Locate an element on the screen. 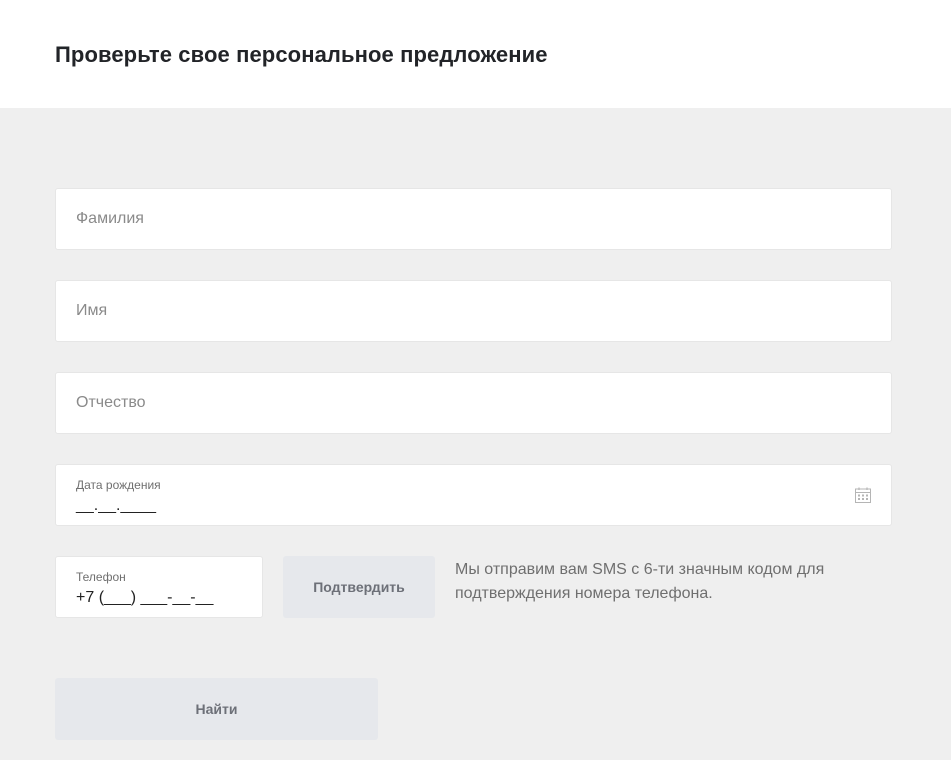  find-button: Найти is located at coordinates (216, 709).